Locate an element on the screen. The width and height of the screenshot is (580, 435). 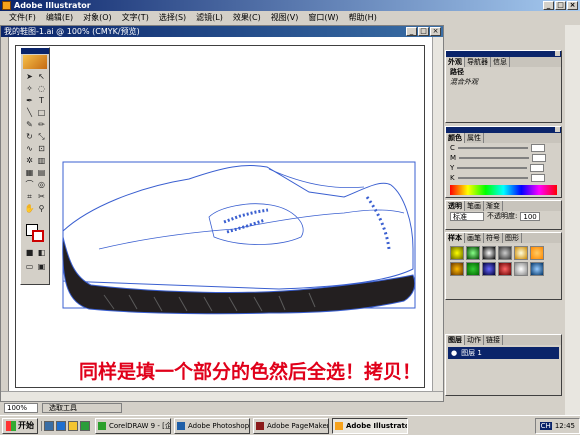
yellow-slider: Y is located at coordinates (503, 168).